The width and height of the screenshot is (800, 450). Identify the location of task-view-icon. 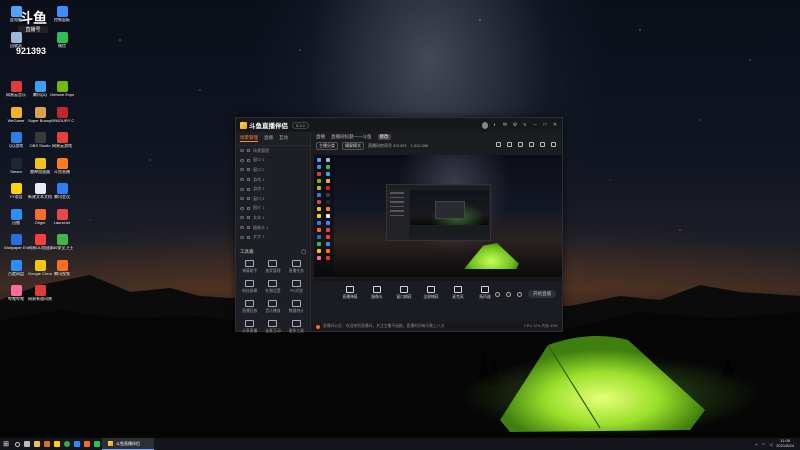
(27, 444).